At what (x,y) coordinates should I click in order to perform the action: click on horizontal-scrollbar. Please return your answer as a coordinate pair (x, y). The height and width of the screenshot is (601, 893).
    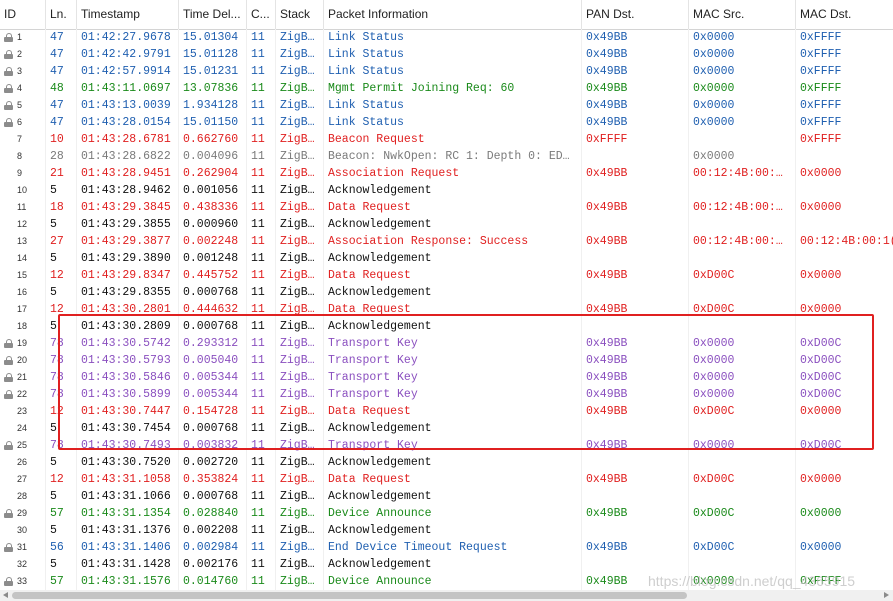
    Looking at the image, I should click on (446, 595).